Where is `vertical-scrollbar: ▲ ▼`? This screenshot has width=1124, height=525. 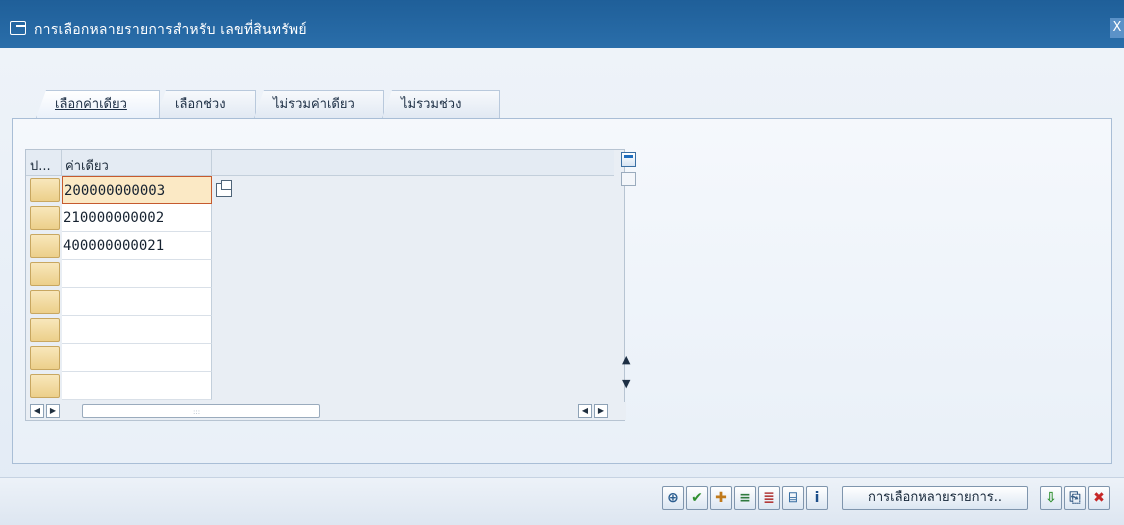 vertical-scrollbar: ▲ ▼ is located at coordinates (629, 275).